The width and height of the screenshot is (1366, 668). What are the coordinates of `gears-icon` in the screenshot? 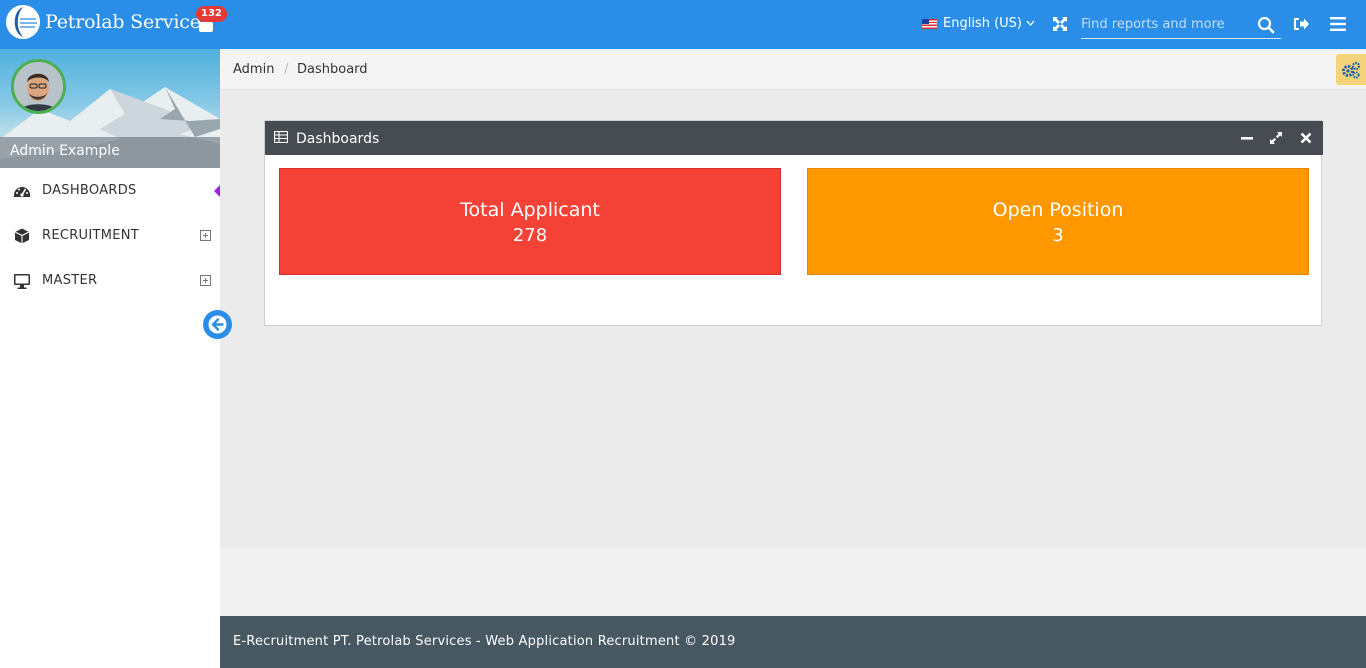 It's located at (1351, 70).